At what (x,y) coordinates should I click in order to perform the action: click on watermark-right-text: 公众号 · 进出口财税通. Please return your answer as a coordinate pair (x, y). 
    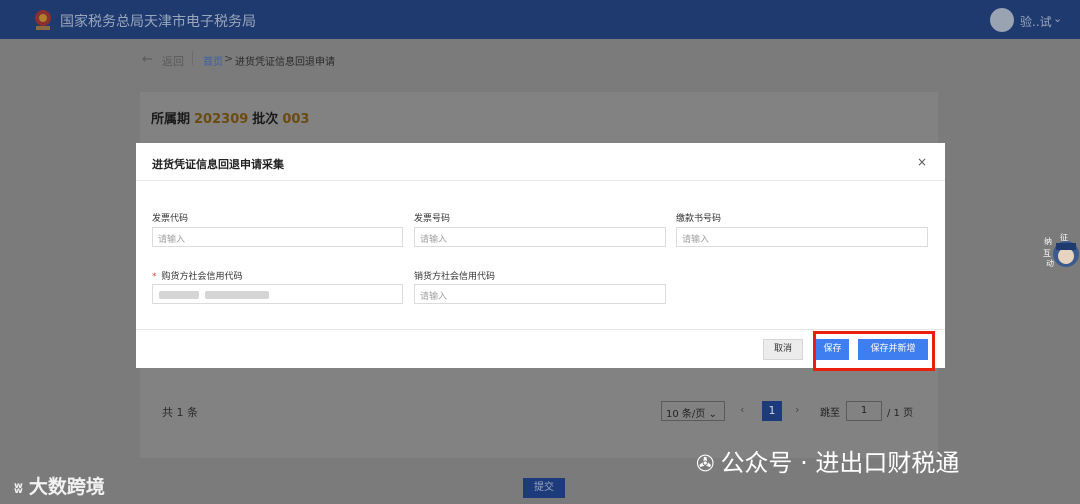
    Looking at the image, I should click on (840, 463).